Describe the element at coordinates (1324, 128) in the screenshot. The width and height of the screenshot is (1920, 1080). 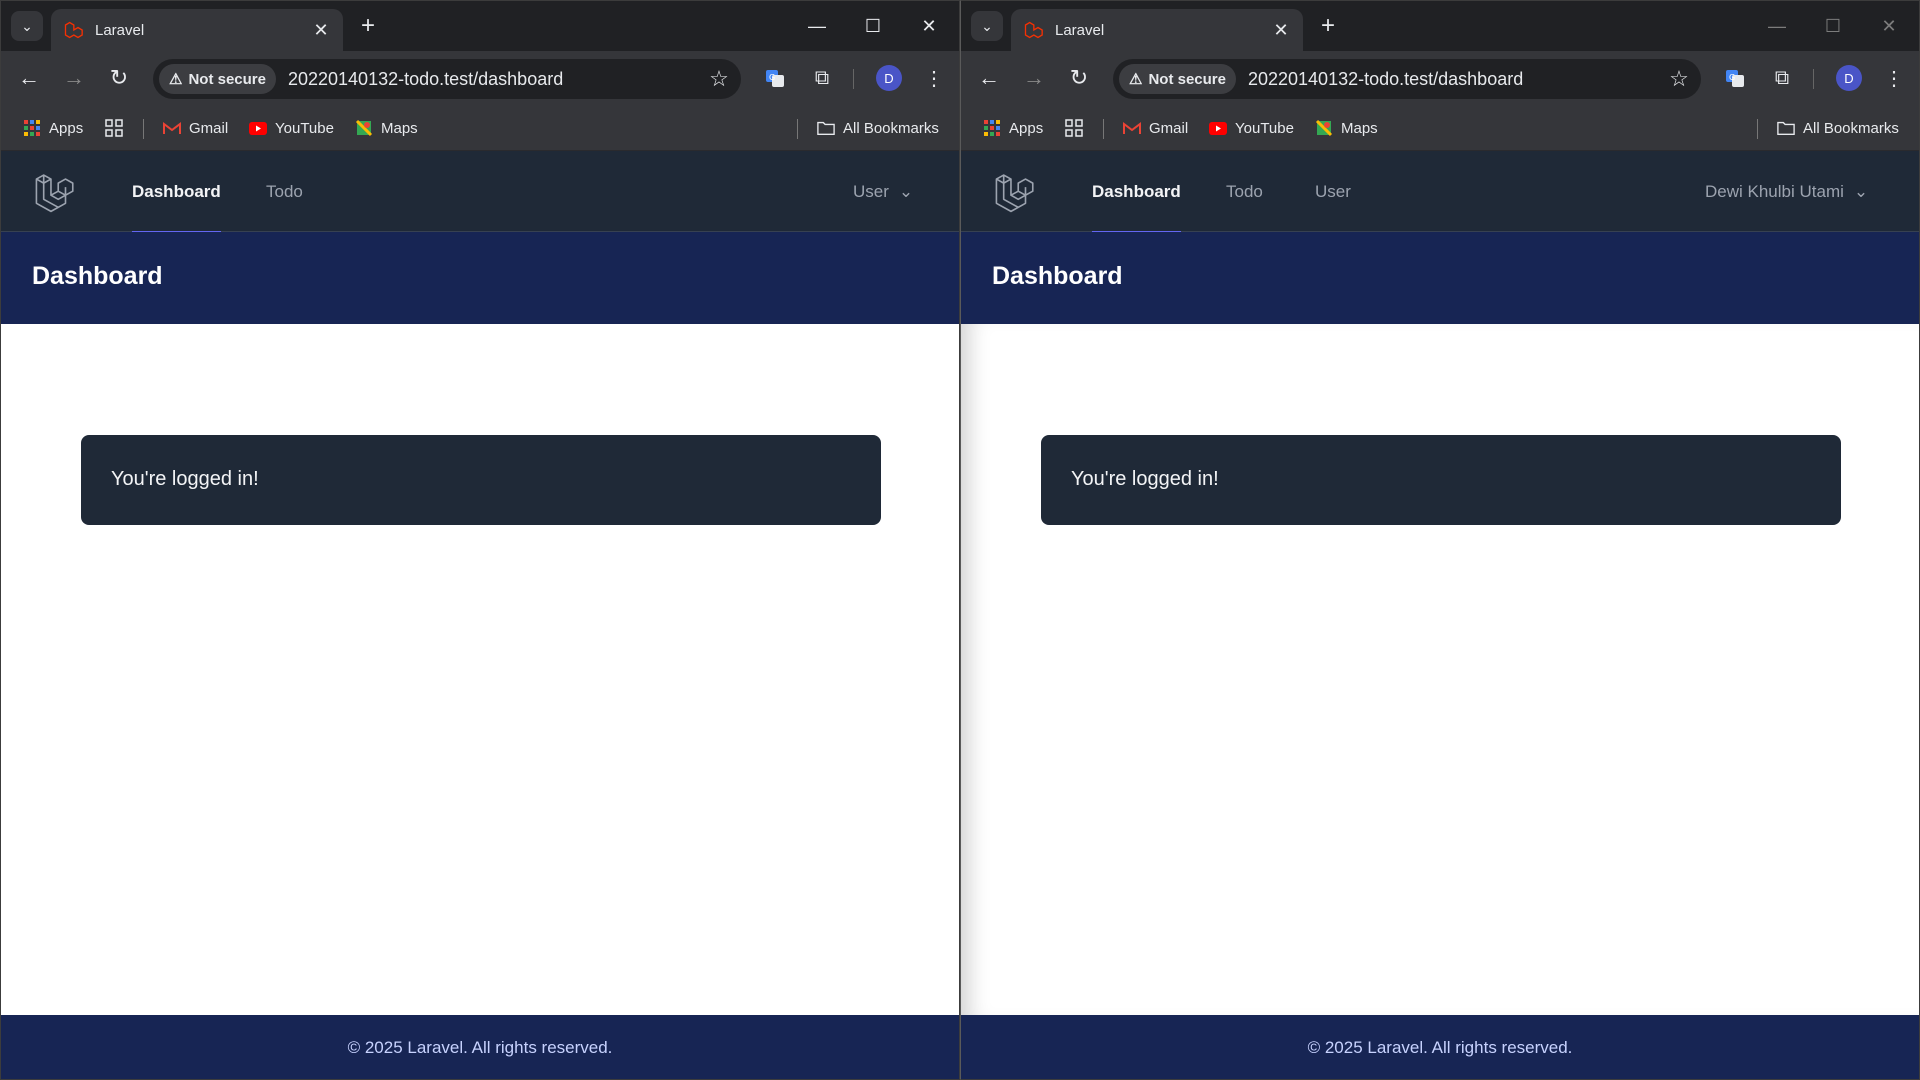
I see `maps-icon` at that location.